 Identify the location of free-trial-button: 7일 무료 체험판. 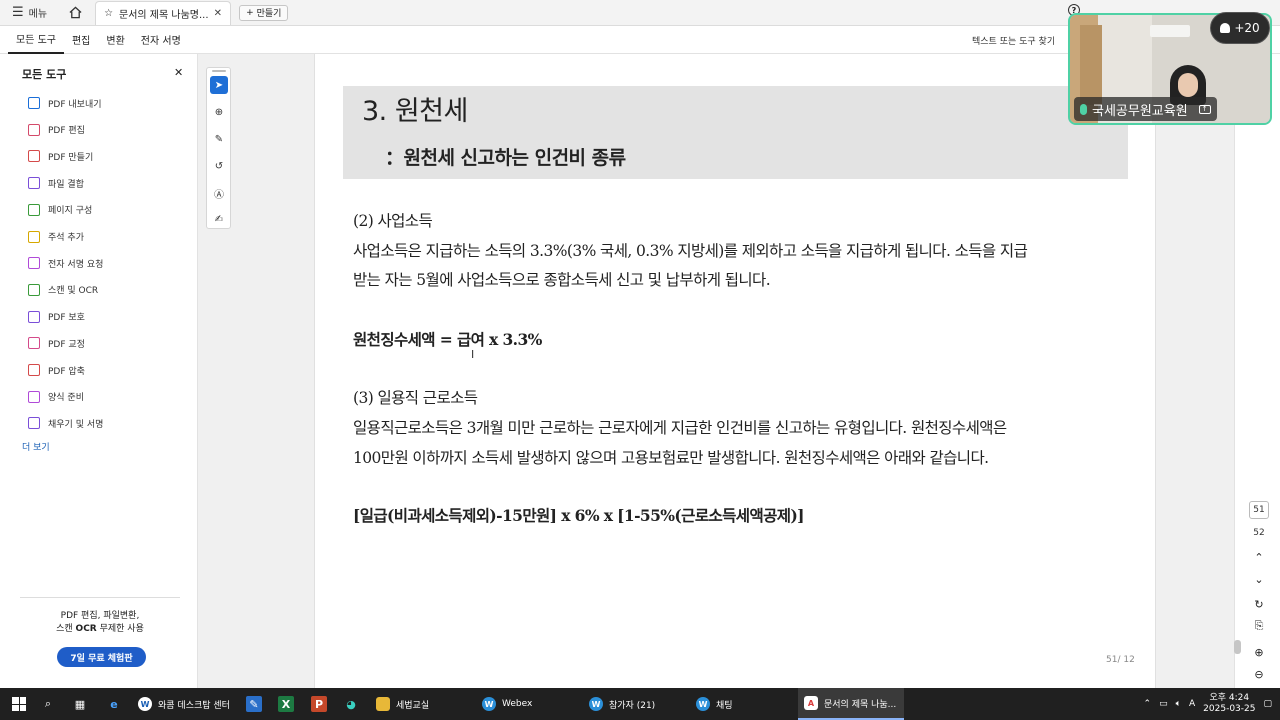
(101, 657).